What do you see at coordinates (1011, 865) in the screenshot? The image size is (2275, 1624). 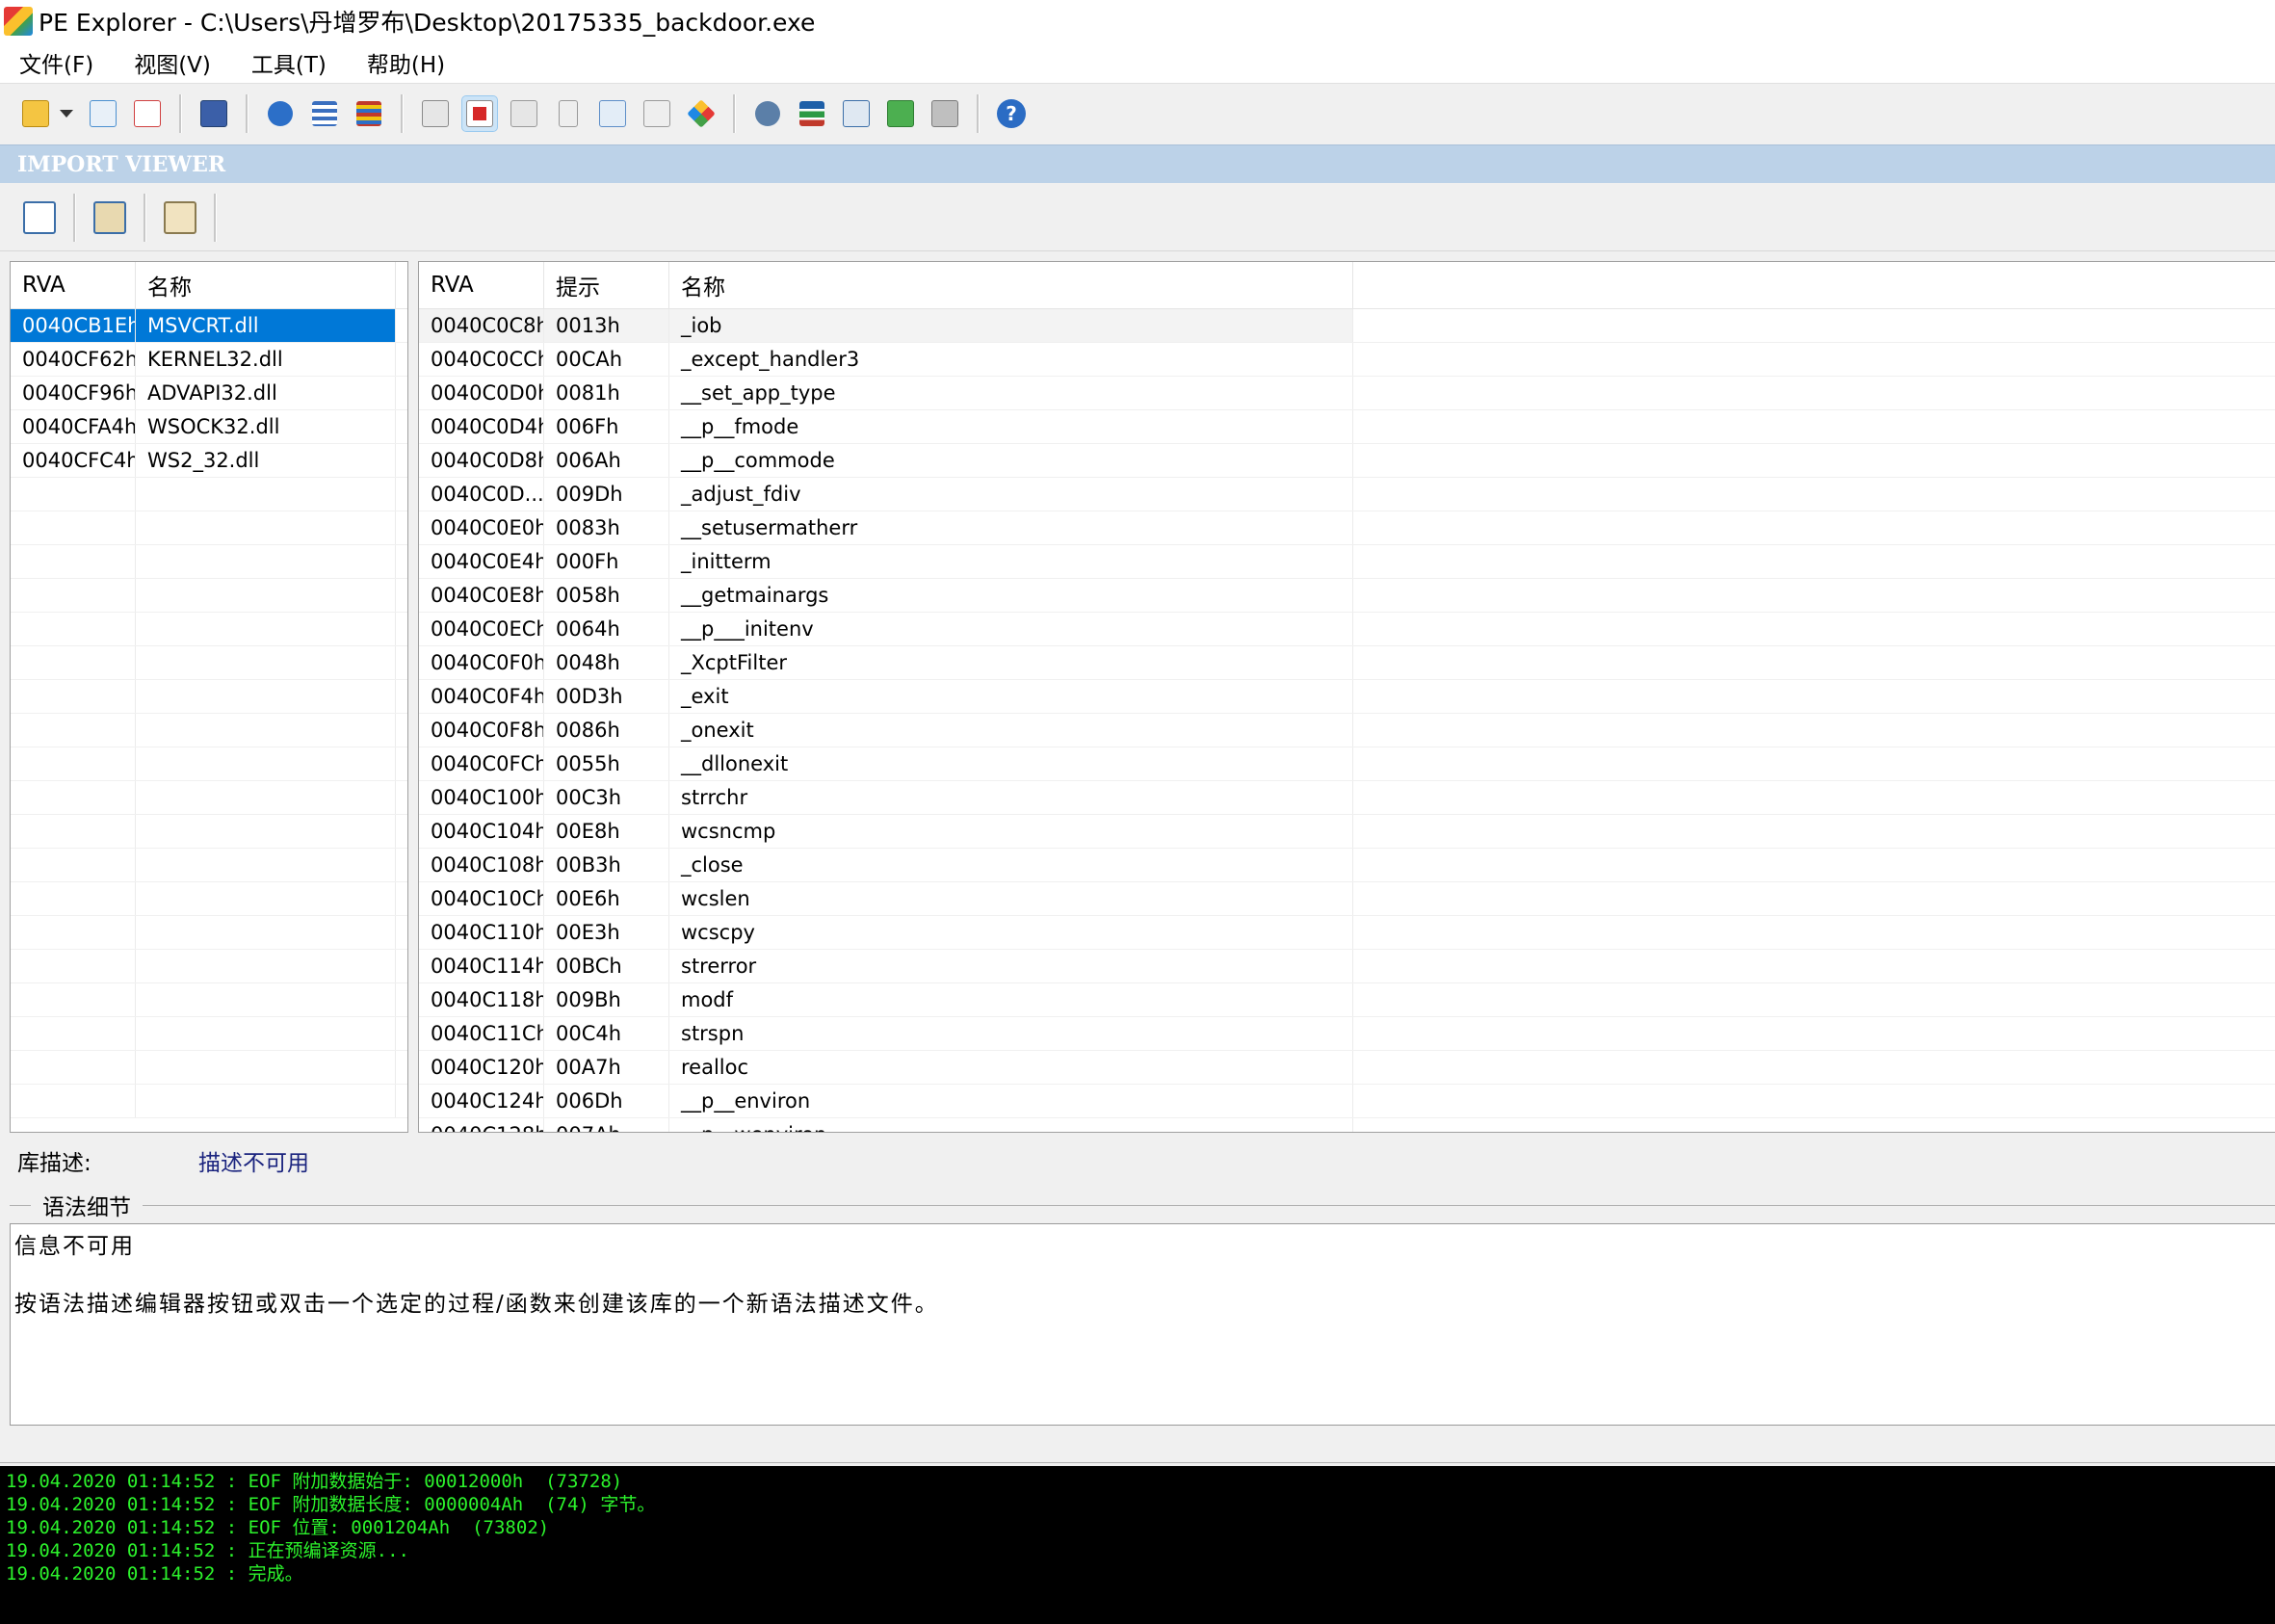 I see `function-name-cell: _close` at bounding box center [1011, 865].